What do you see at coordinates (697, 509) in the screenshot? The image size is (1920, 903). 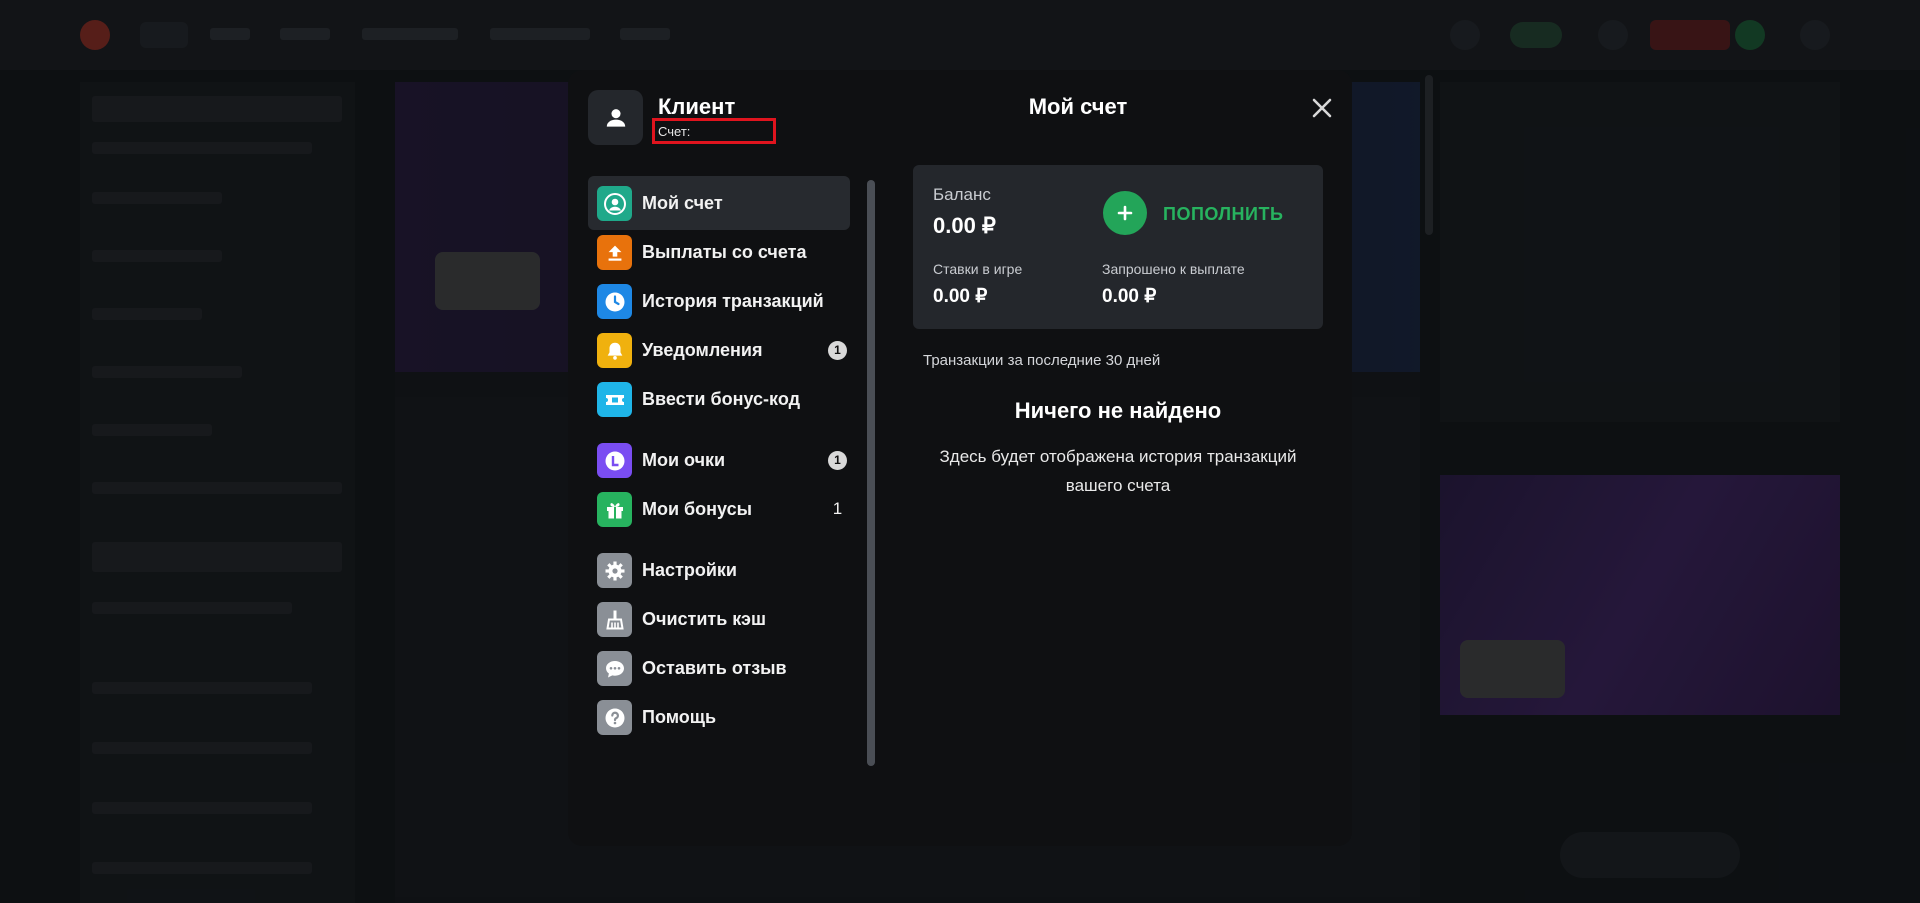 I see `menu-item-label: Мои бонусы` at bounding box center [697, 509].